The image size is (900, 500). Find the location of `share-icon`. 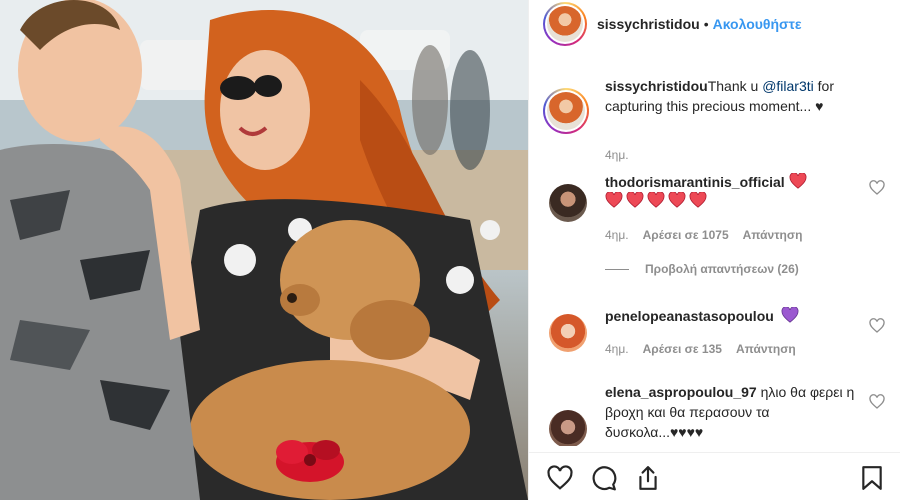

share-icon is located at coordinates (648, 478).